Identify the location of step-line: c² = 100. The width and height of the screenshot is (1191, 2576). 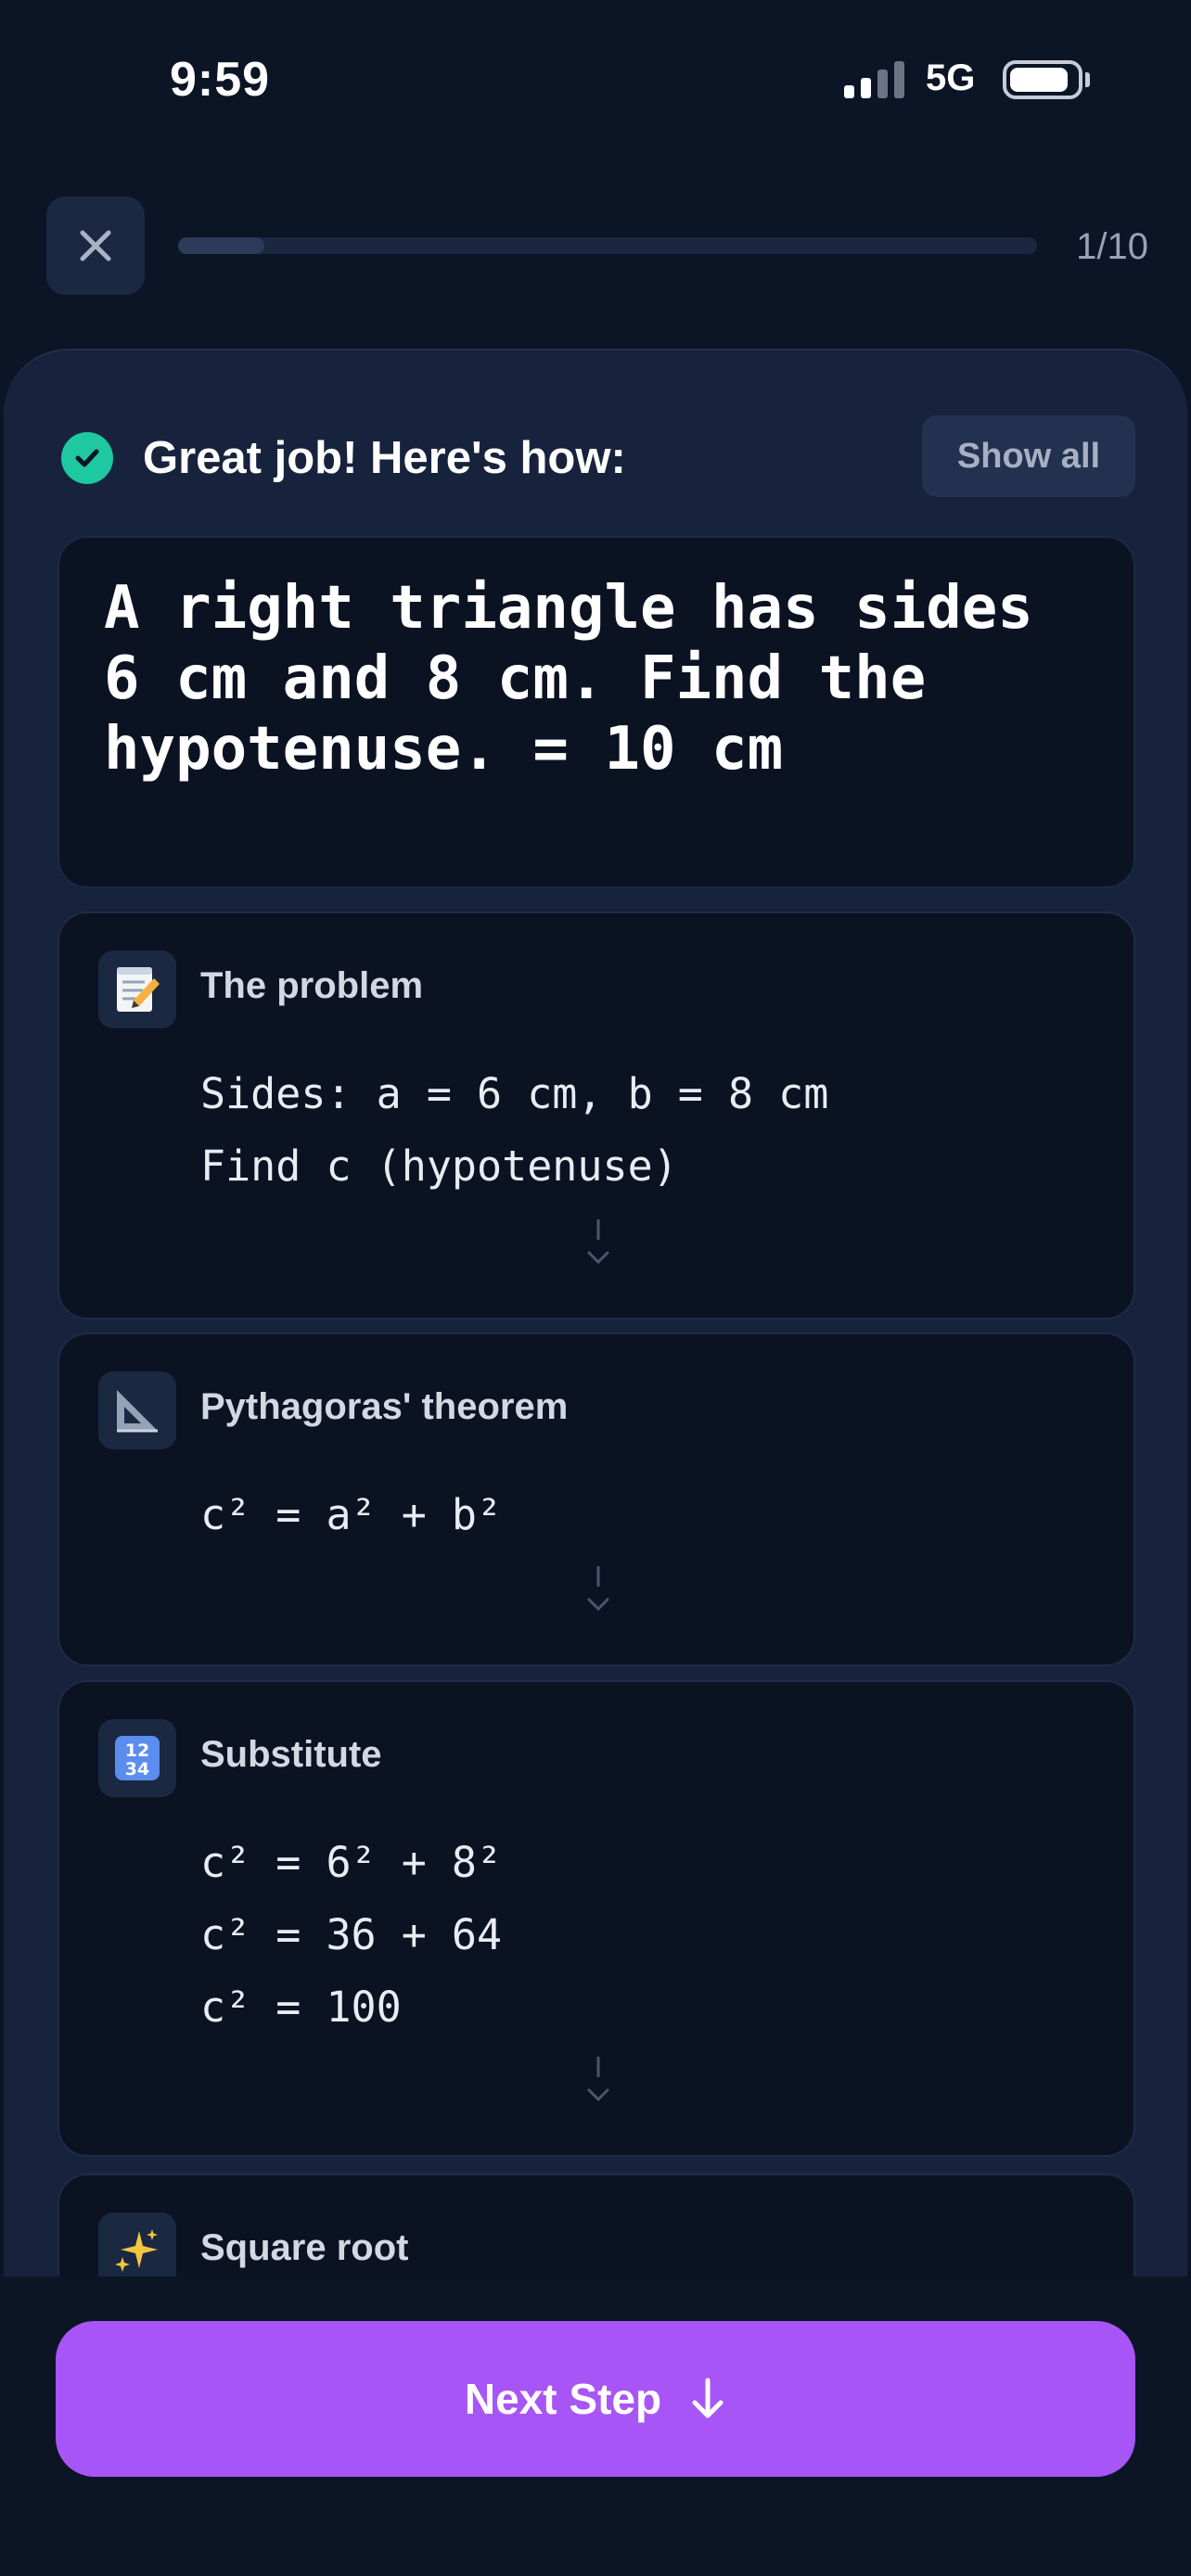
(301, 2007).